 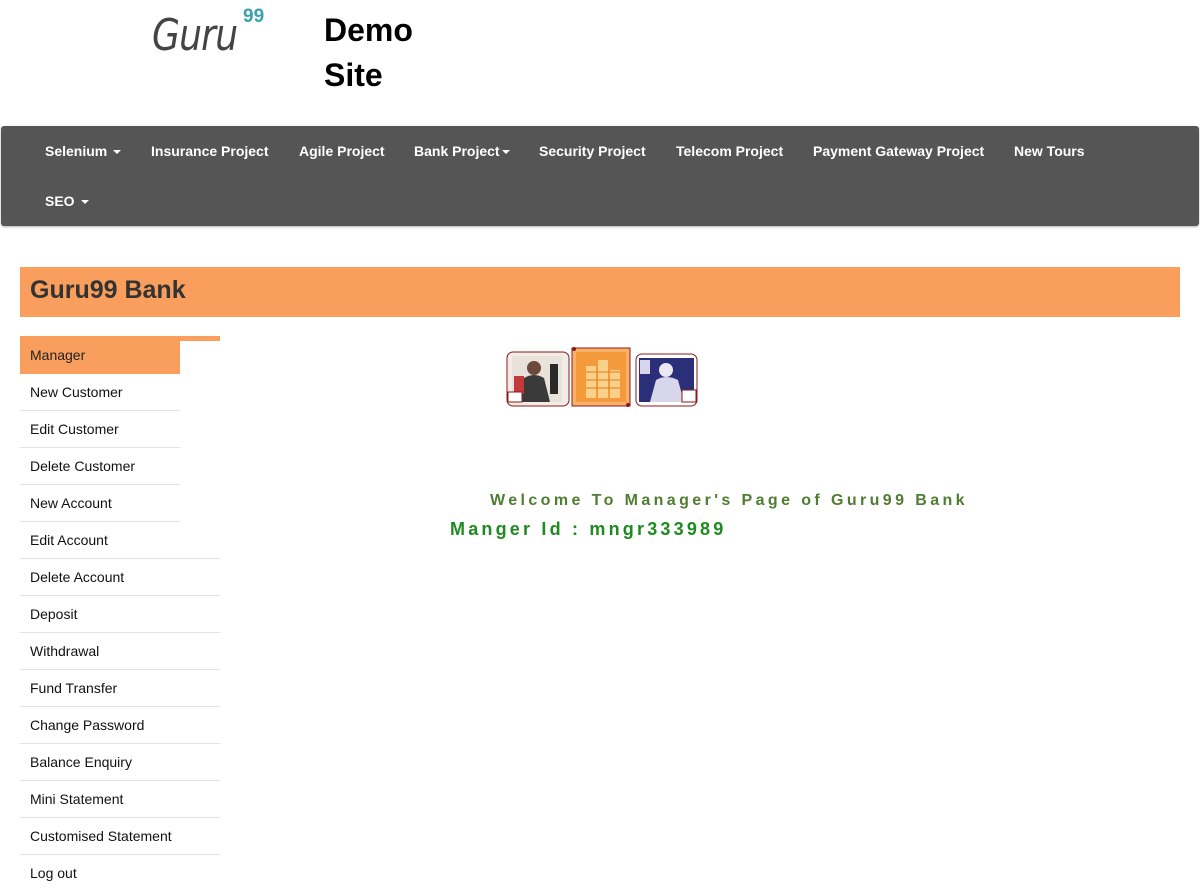 I want to click on nav-seo: SEO, so click(x=67, y=201).